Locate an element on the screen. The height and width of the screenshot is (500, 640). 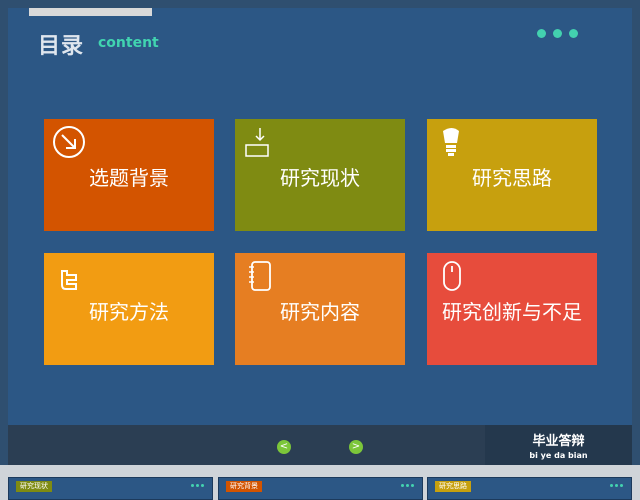
tile-label: 研究现状 is located at coordinates (320, 177).